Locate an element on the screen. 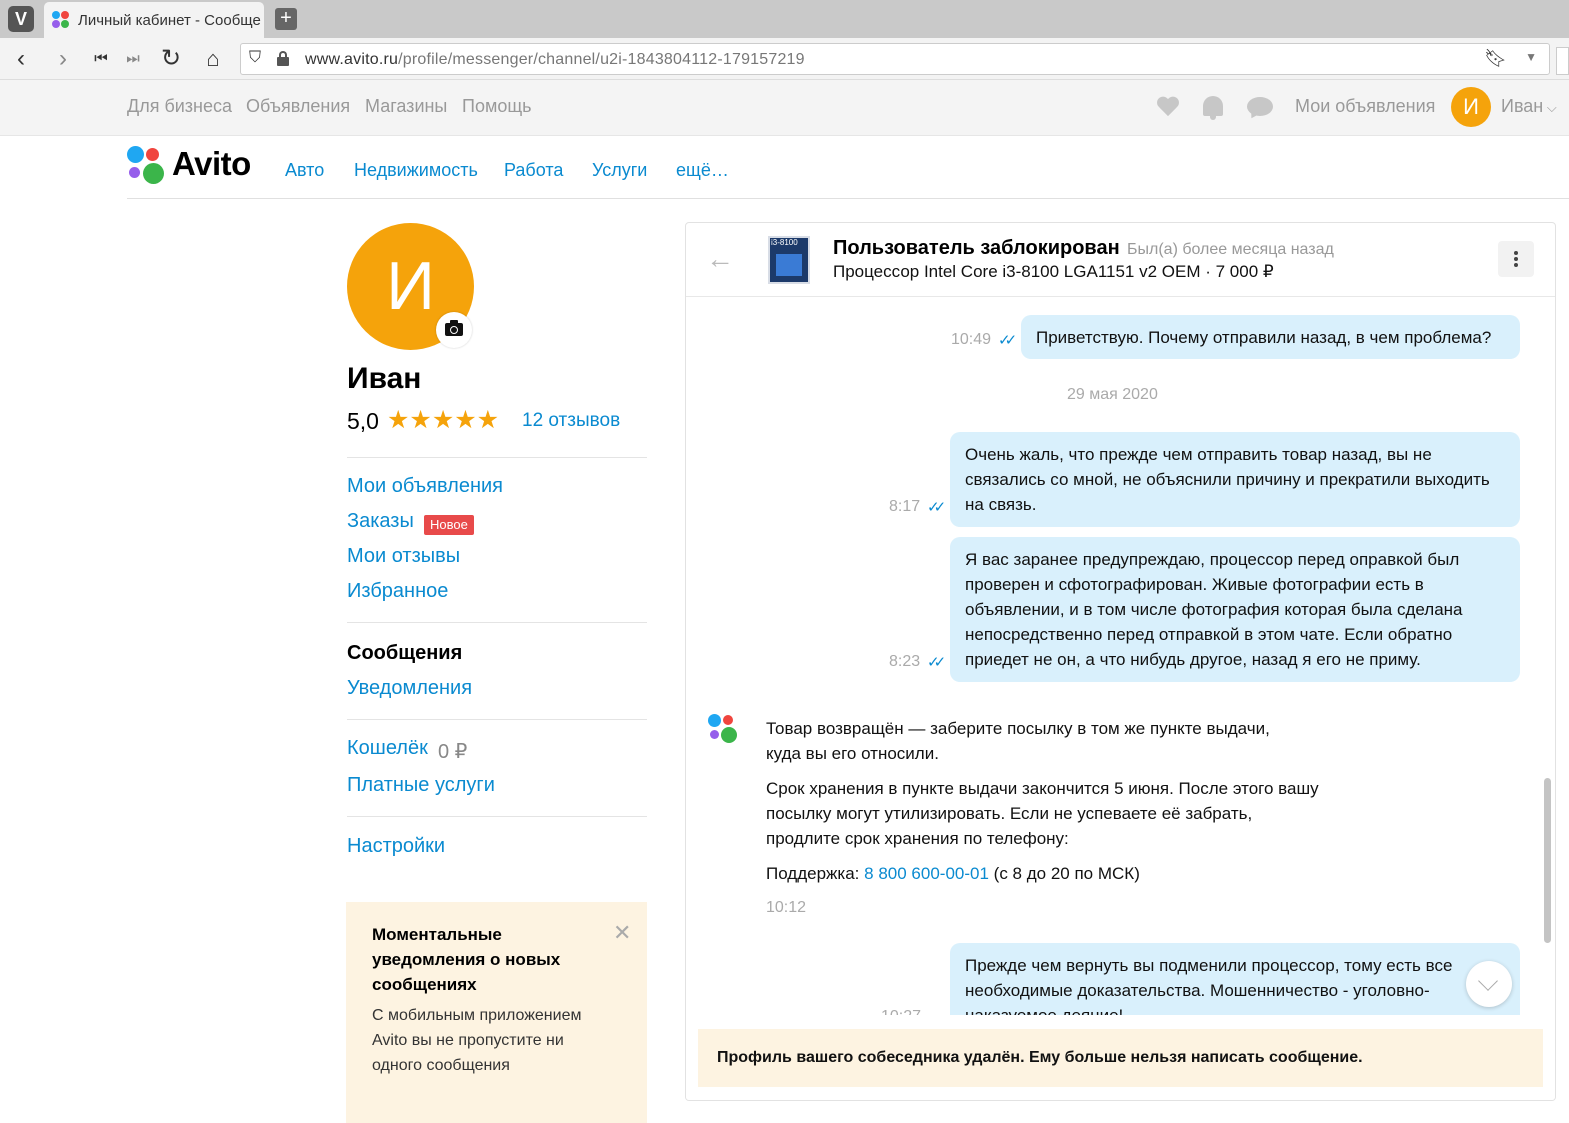  back-icon: ‹ is located at coordinates (21, 59).